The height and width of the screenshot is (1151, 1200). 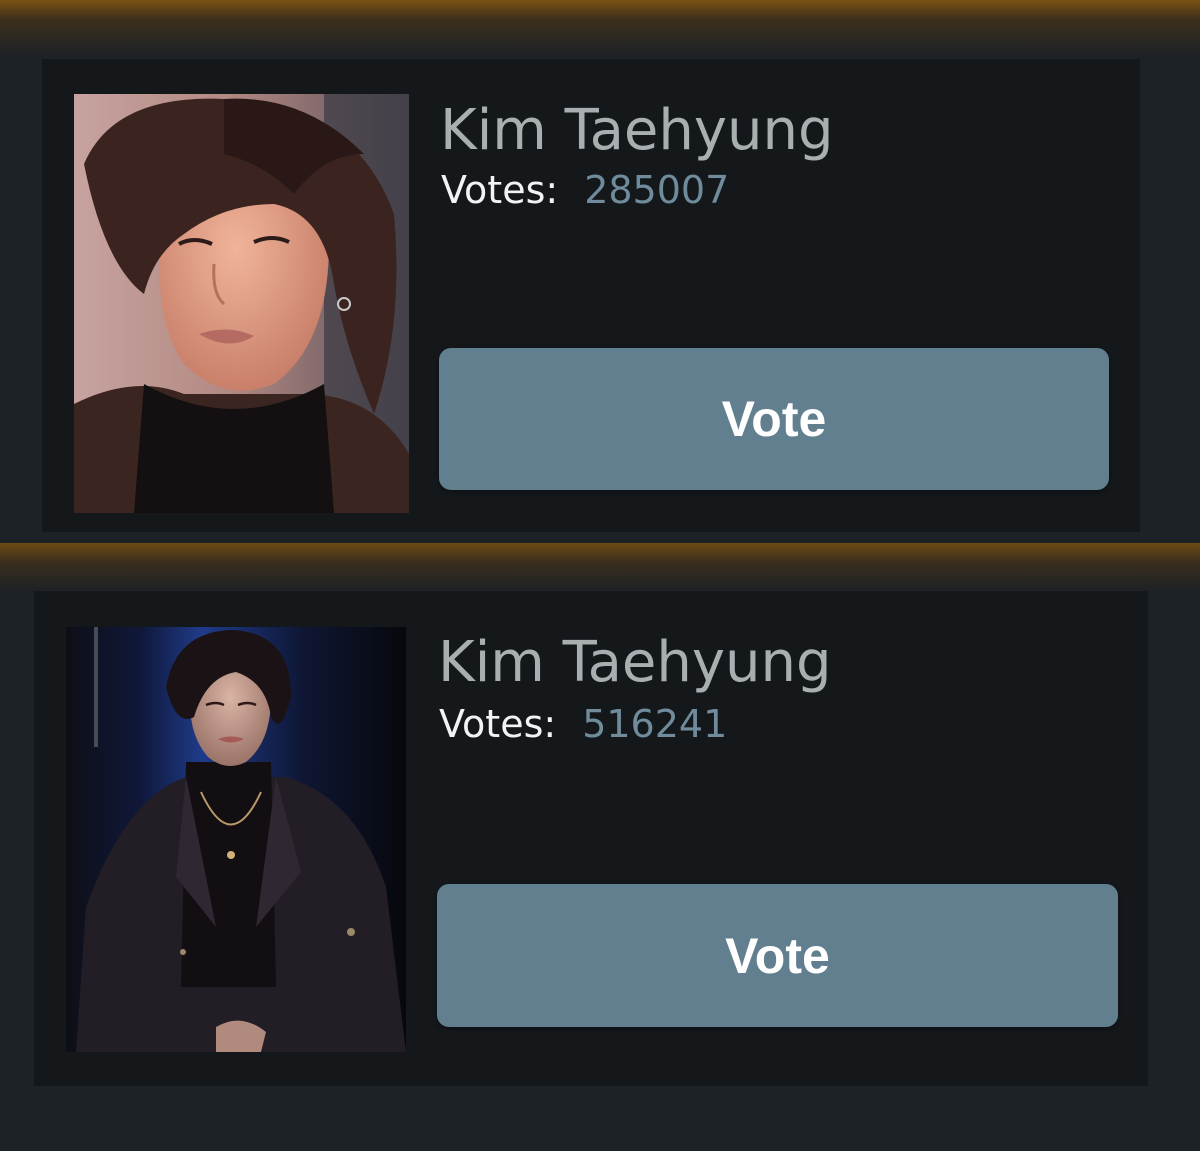 I want to click on votes-row: Votes: 516241, so click(x=583, y=724).